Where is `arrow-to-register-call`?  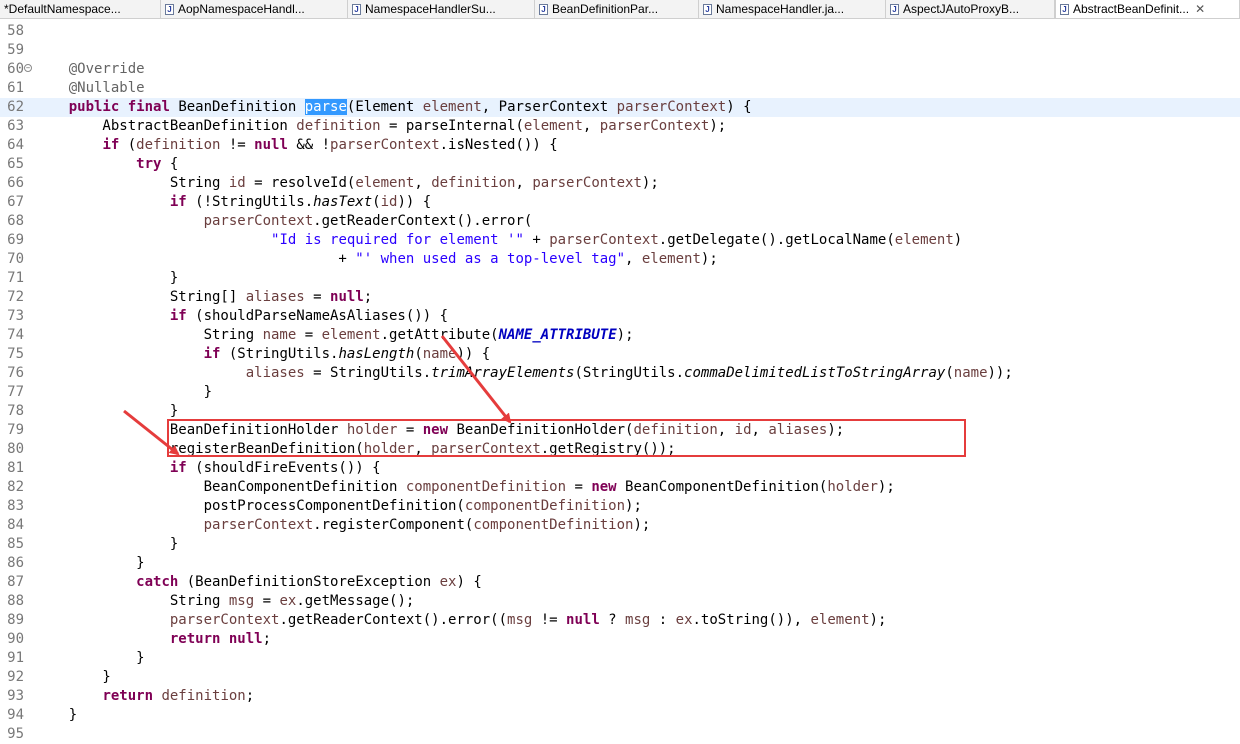 arrow-to-register-call is located at coordinates (151, 432).